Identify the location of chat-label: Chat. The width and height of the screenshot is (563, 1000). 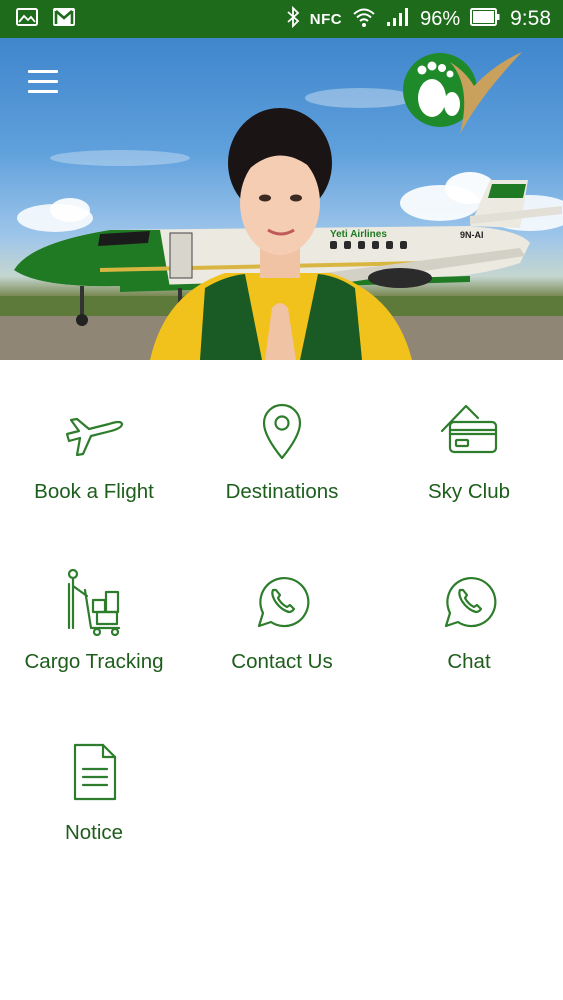
(469, 661).